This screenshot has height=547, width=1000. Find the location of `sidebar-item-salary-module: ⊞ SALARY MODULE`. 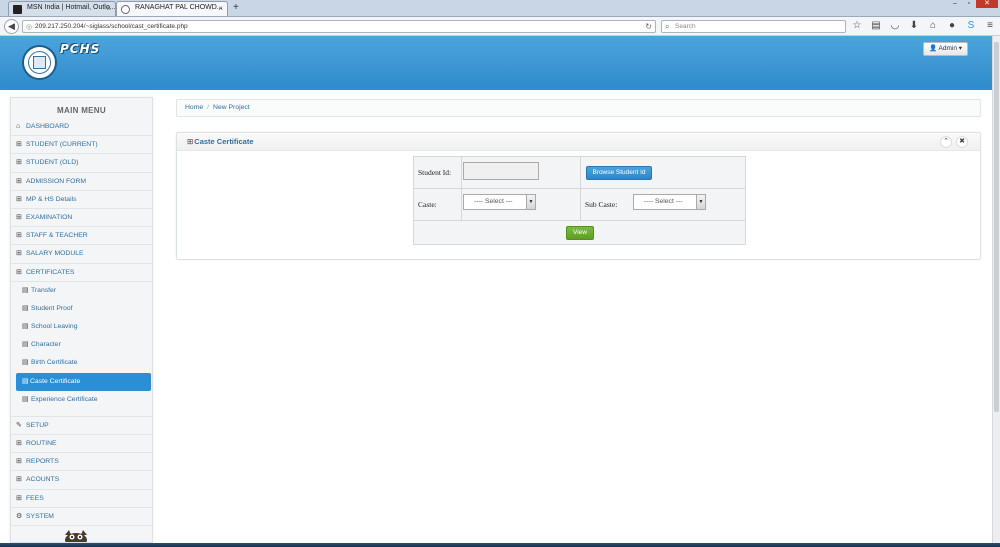

sidebar-item-salary-module: ⊞ SALARY MODULE is located at coordinates (81, 254).